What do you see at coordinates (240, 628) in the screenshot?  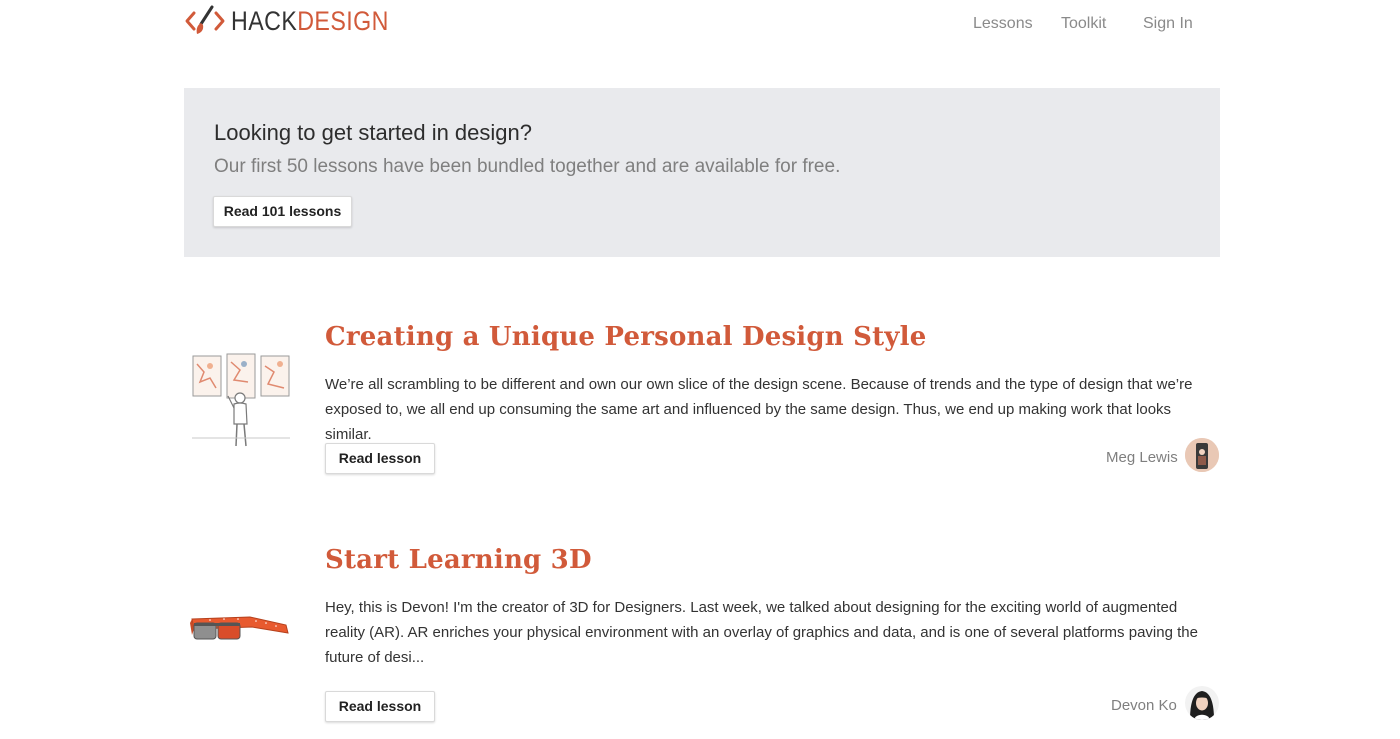 I see `3d-glasses-thumbnail` at bounding box center [240, 628].